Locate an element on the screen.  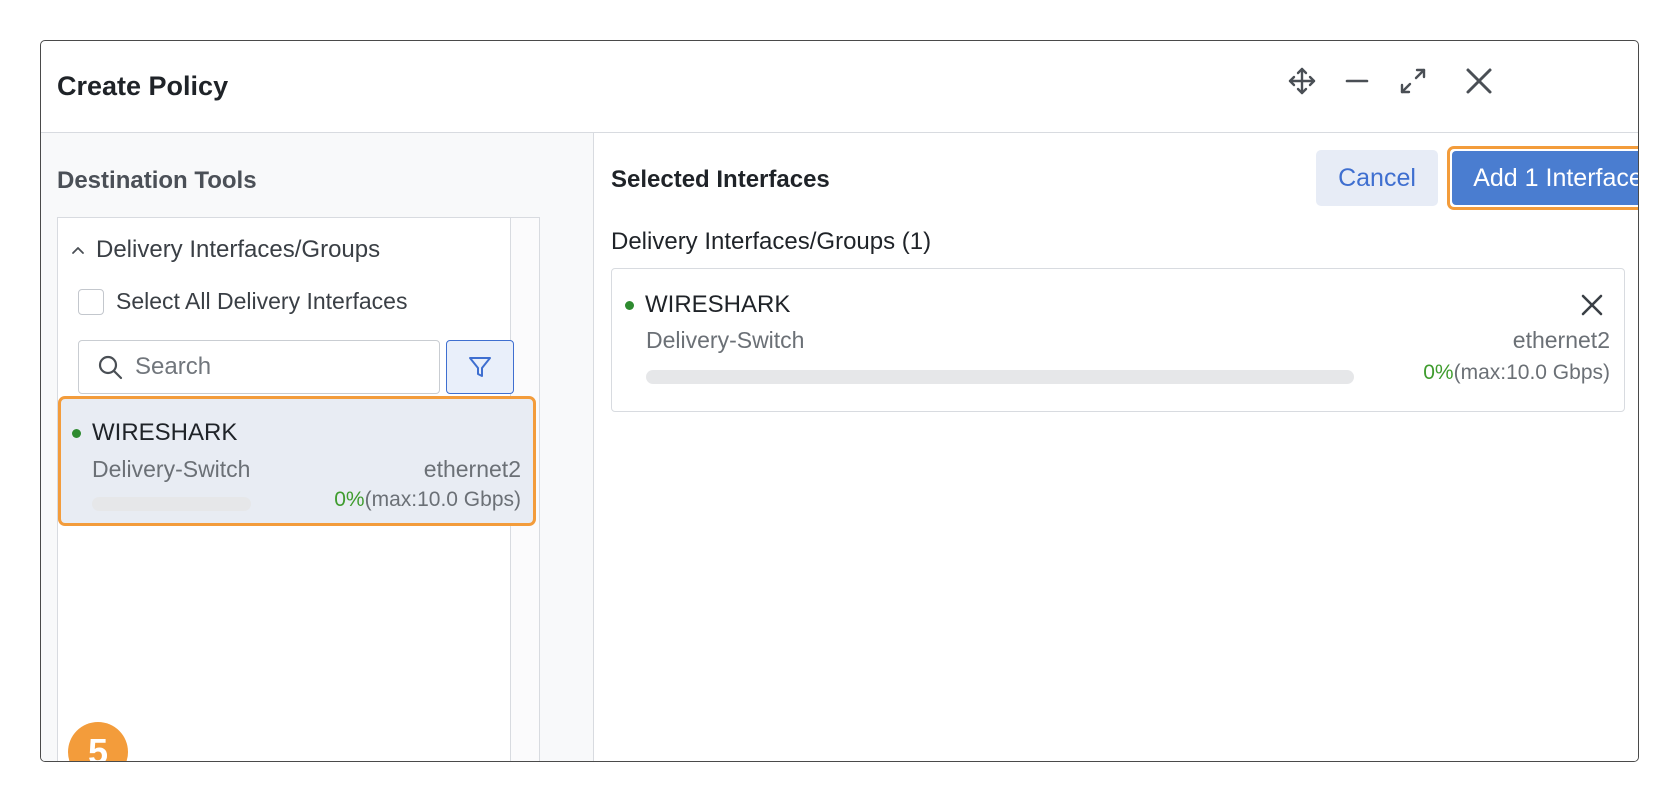
interface-port: ethernet2 is located at coordinates (472, 469).